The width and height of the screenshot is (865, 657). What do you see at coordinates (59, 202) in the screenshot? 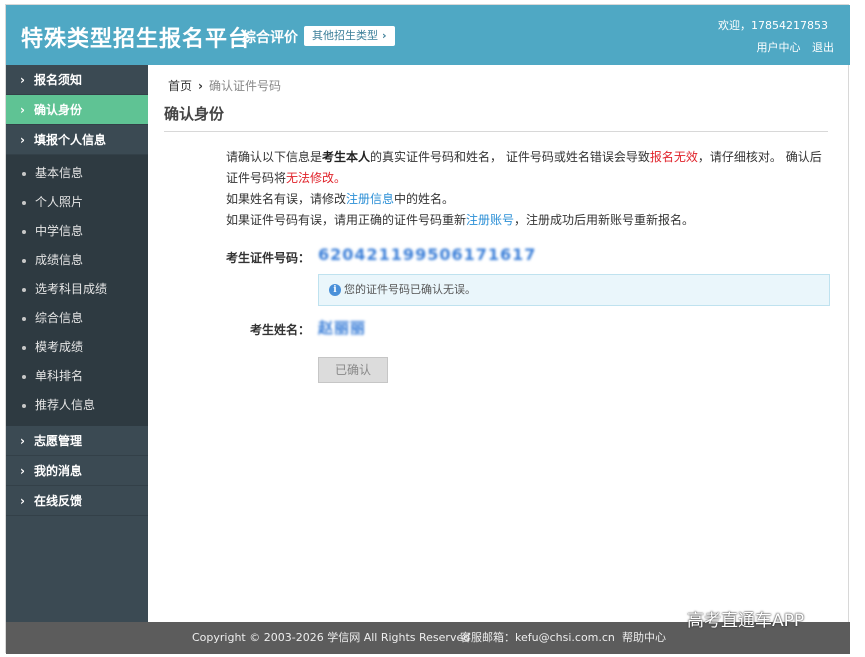
I see `sidebar-subitem-label: 个人照片` at bounding box center [59, 202].